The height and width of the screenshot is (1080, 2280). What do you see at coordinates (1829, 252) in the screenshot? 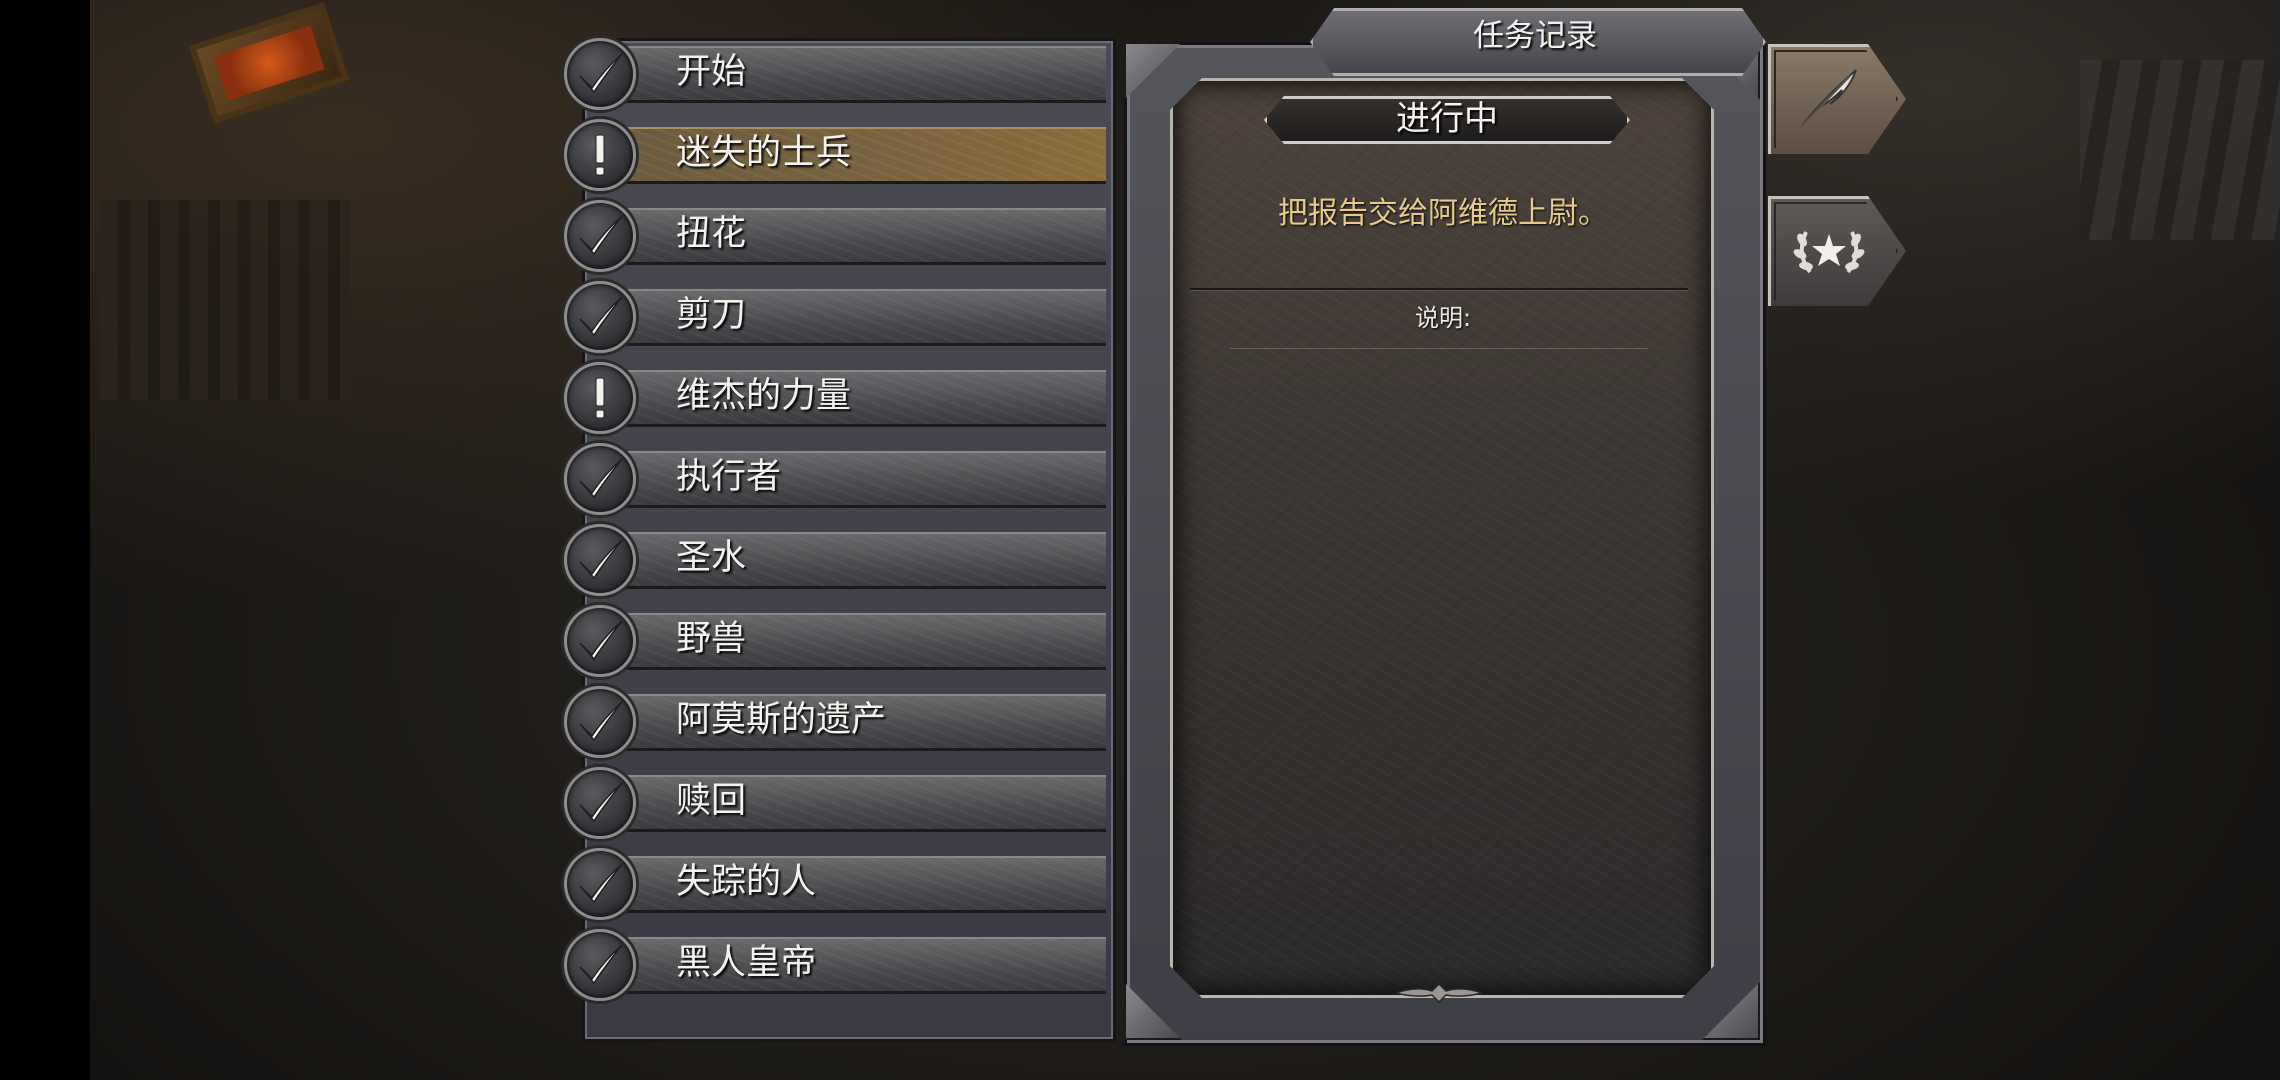
I see `laurel-star-icon` at bounding box center [1829, 252].